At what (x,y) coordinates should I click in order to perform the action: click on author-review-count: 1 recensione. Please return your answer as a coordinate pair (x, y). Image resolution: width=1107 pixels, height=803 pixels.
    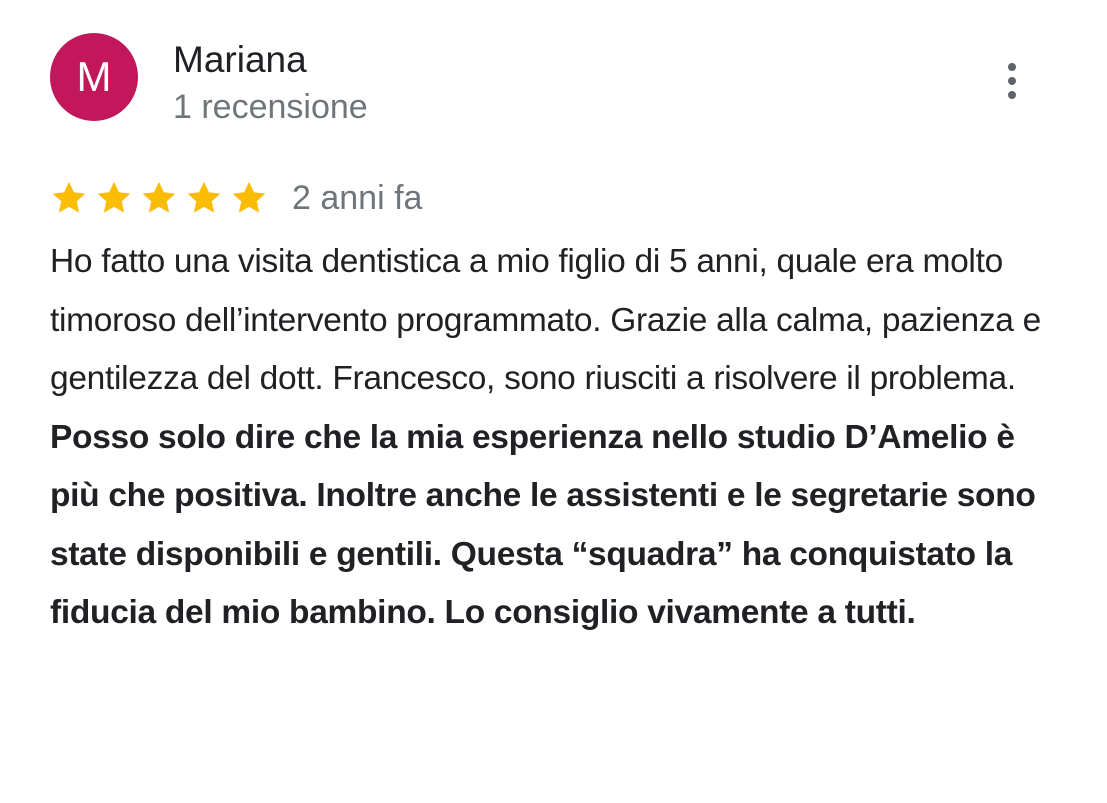
    Looking at the image, I should click on (270, 107).